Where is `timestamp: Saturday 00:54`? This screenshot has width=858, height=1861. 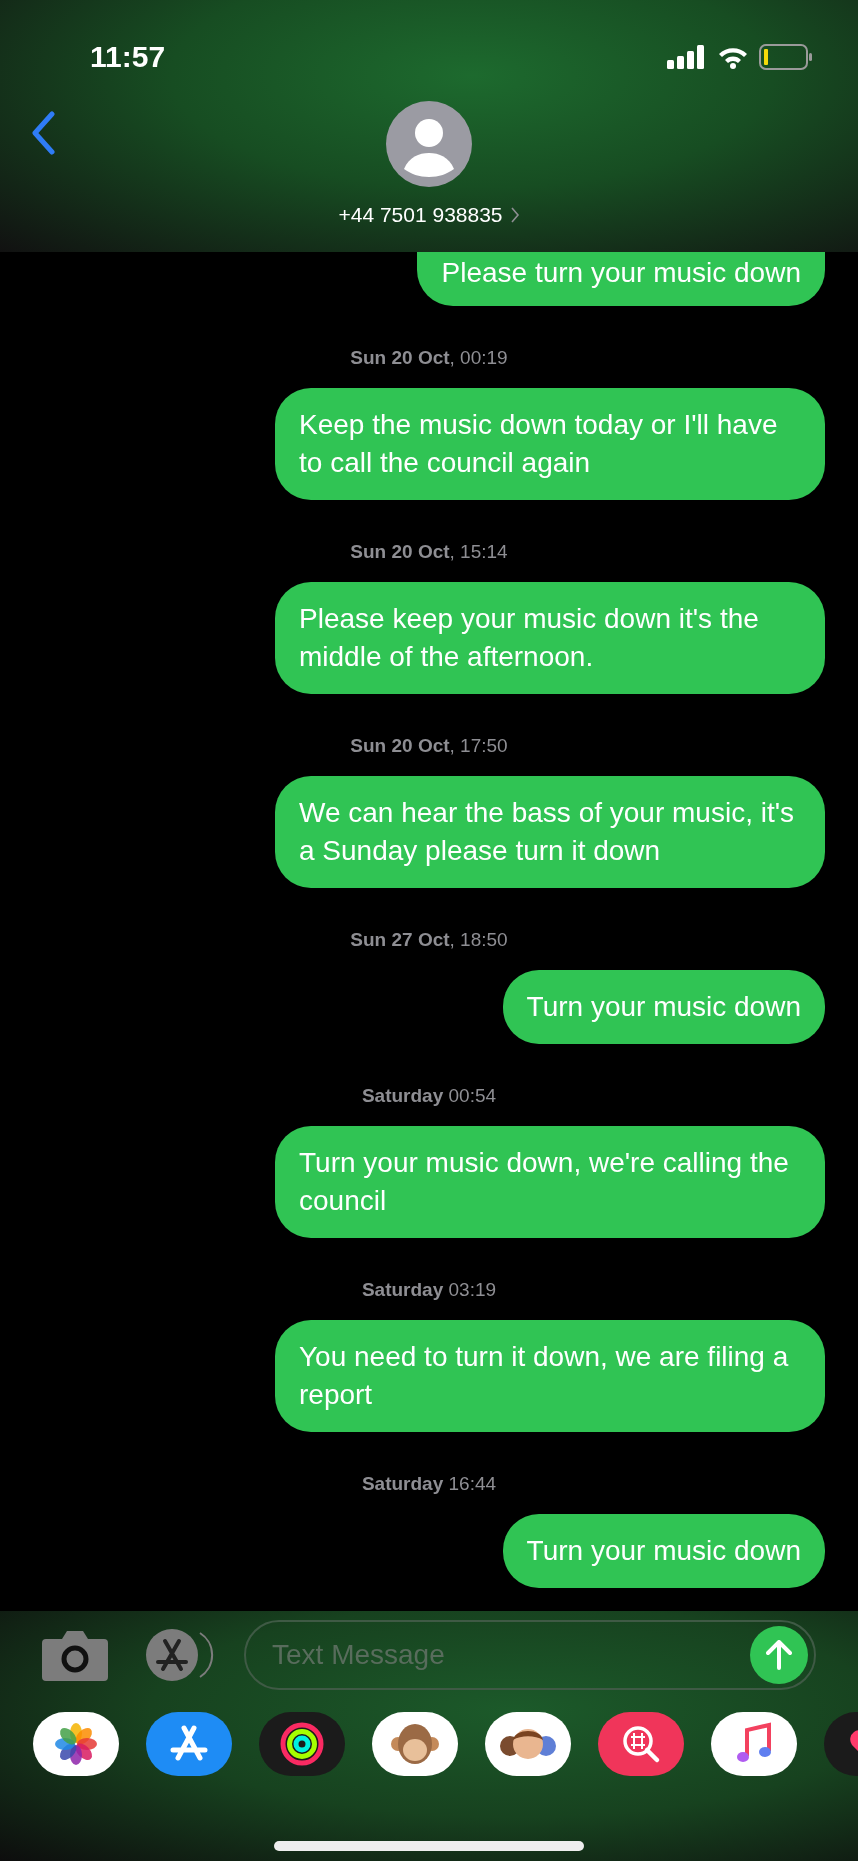
timestamp: Saturday 00:54 is located at coordinates (429, 1096).